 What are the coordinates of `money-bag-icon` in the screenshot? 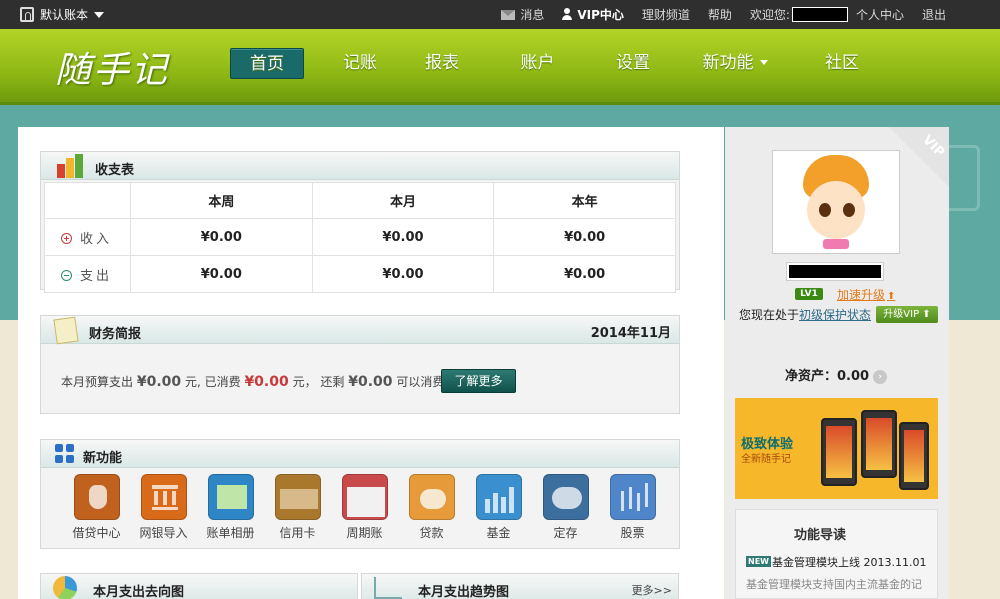 It's located at (96, 497).